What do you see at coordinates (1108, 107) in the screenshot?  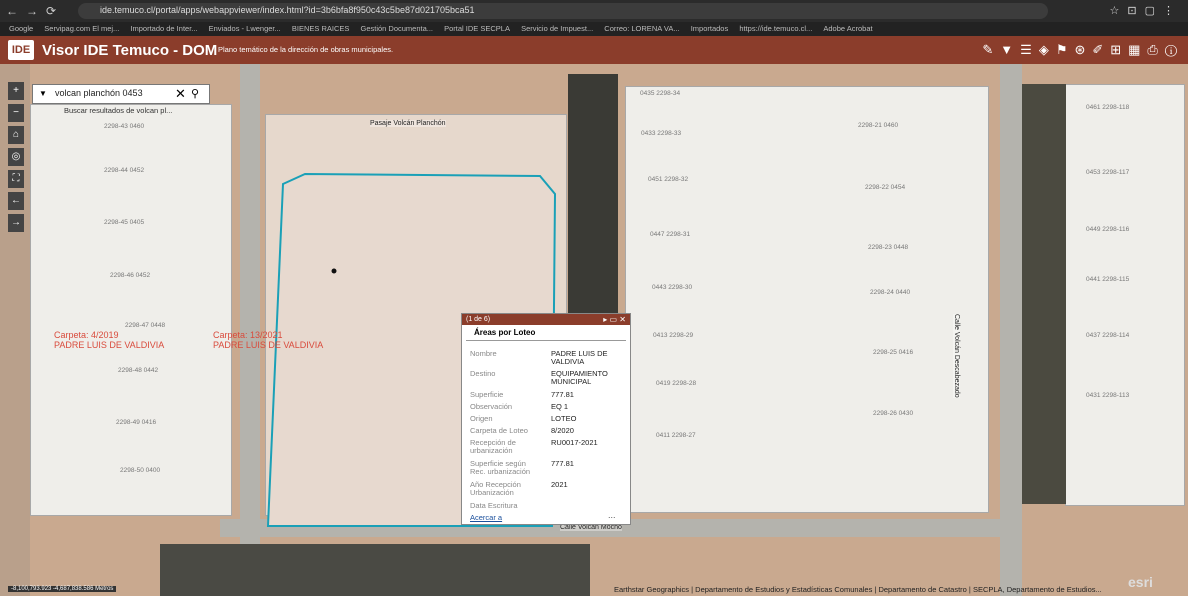 I see `parcel-label: 0461 2298-118` at bounding box center [1108, 107].